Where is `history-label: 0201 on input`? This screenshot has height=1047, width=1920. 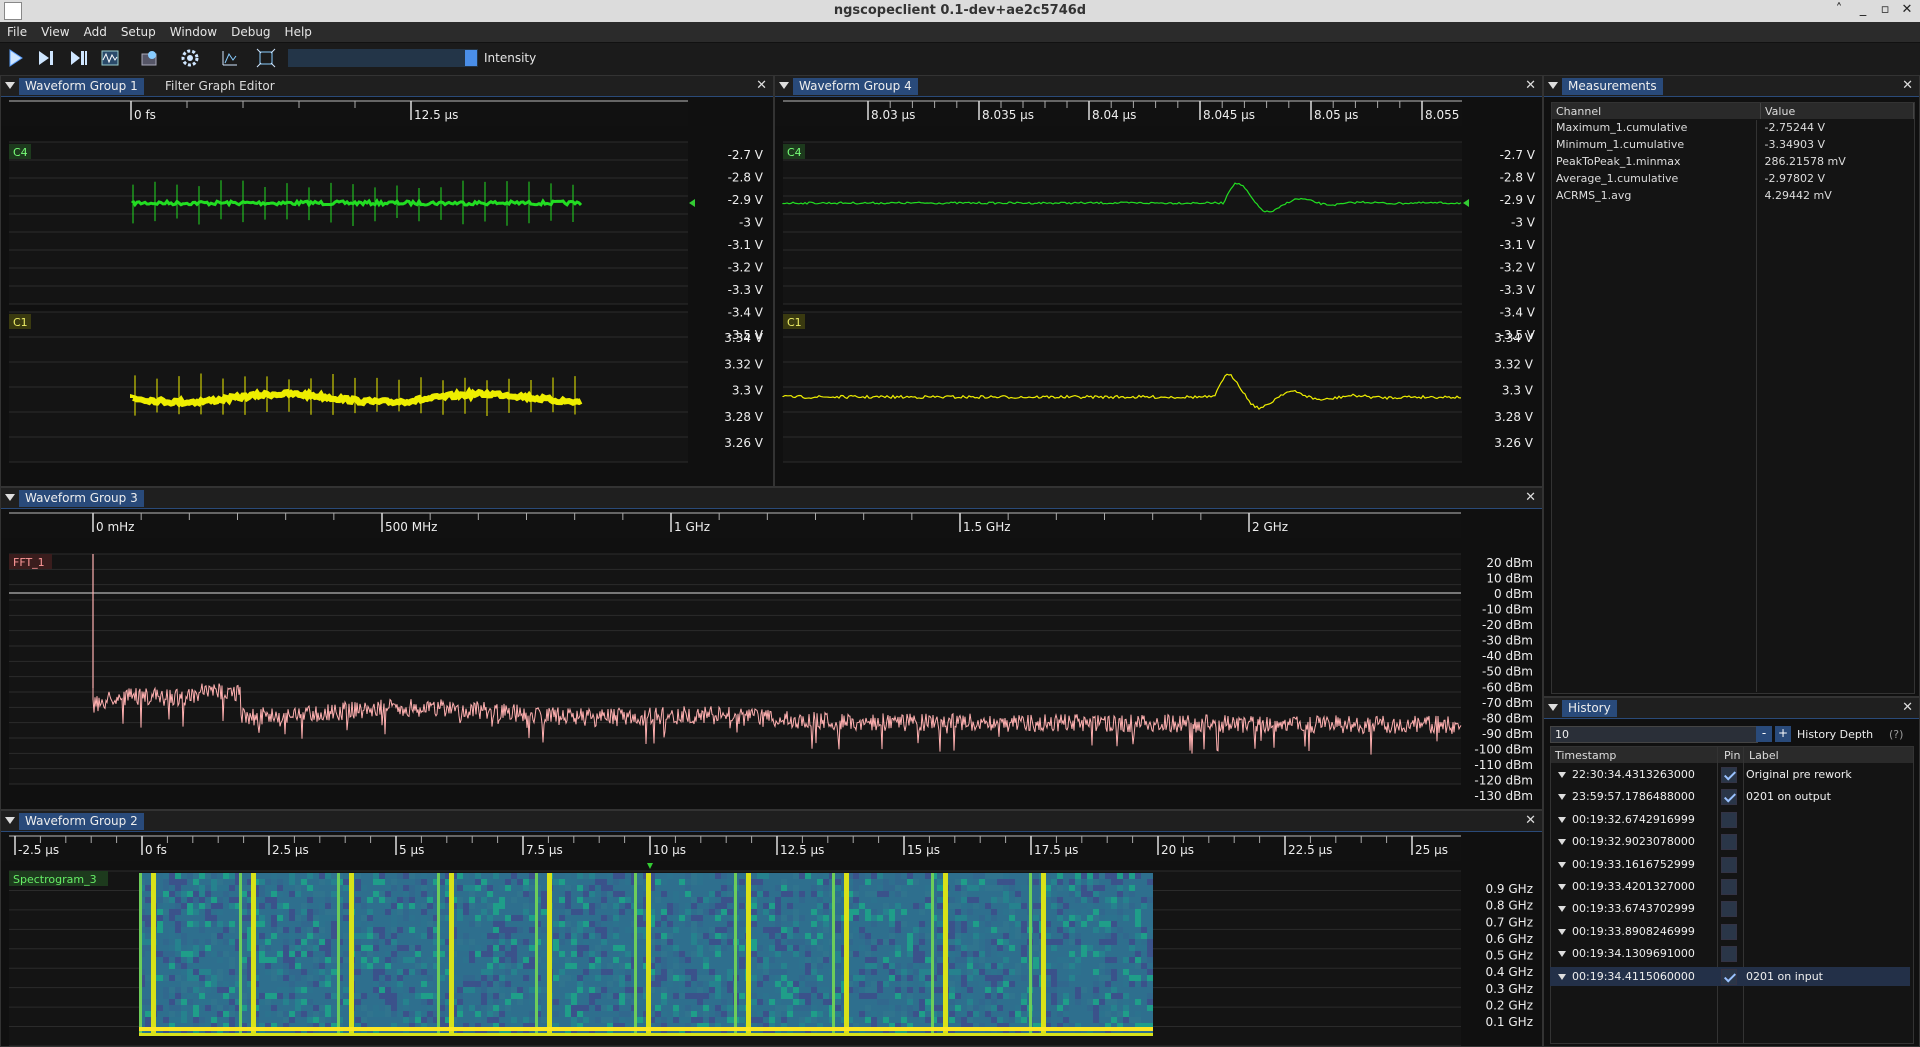 history-label: 0201 on input is located at coordinates (1784, 976).